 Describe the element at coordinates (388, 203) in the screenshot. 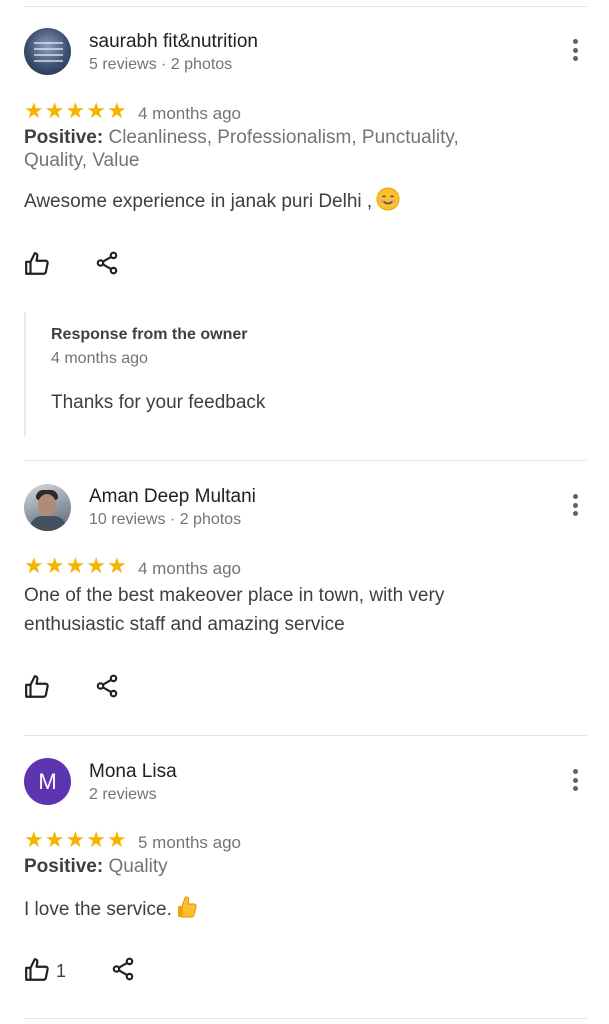

I see `smiling-face-emoji` at that location.